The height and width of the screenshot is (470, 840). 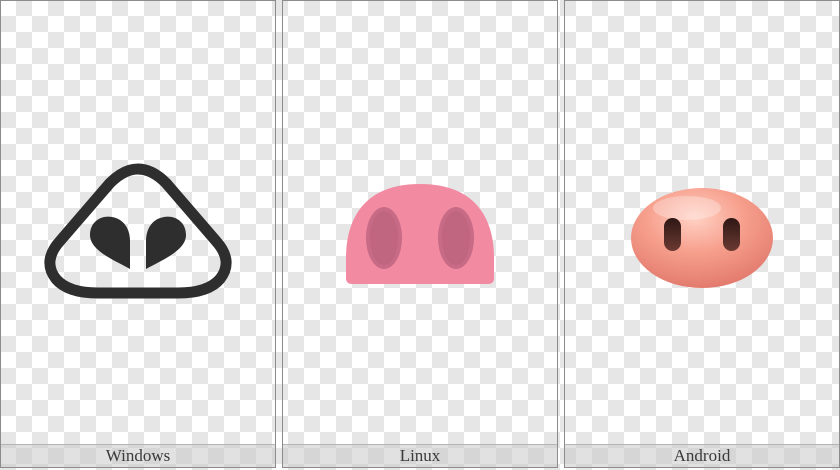 I want to click on platform-label: Android, so click(x=702, y=455).